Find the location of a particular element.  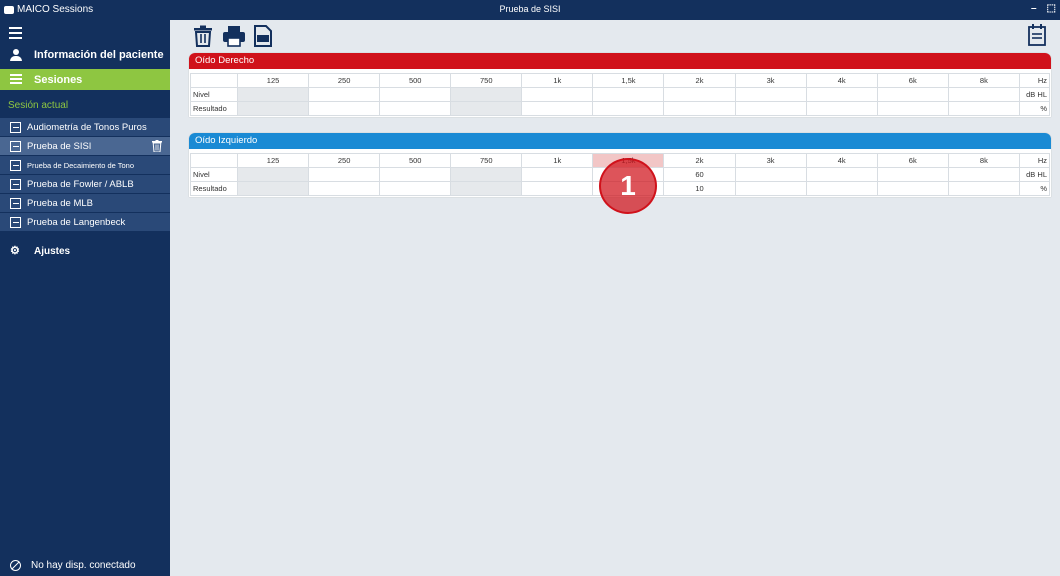

freq-header: 8k is located at coordinates (984, 80).